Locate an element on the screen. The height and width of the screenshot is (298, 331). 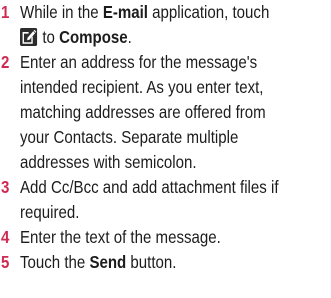
step-text: to is located at coordinates (51, 37).